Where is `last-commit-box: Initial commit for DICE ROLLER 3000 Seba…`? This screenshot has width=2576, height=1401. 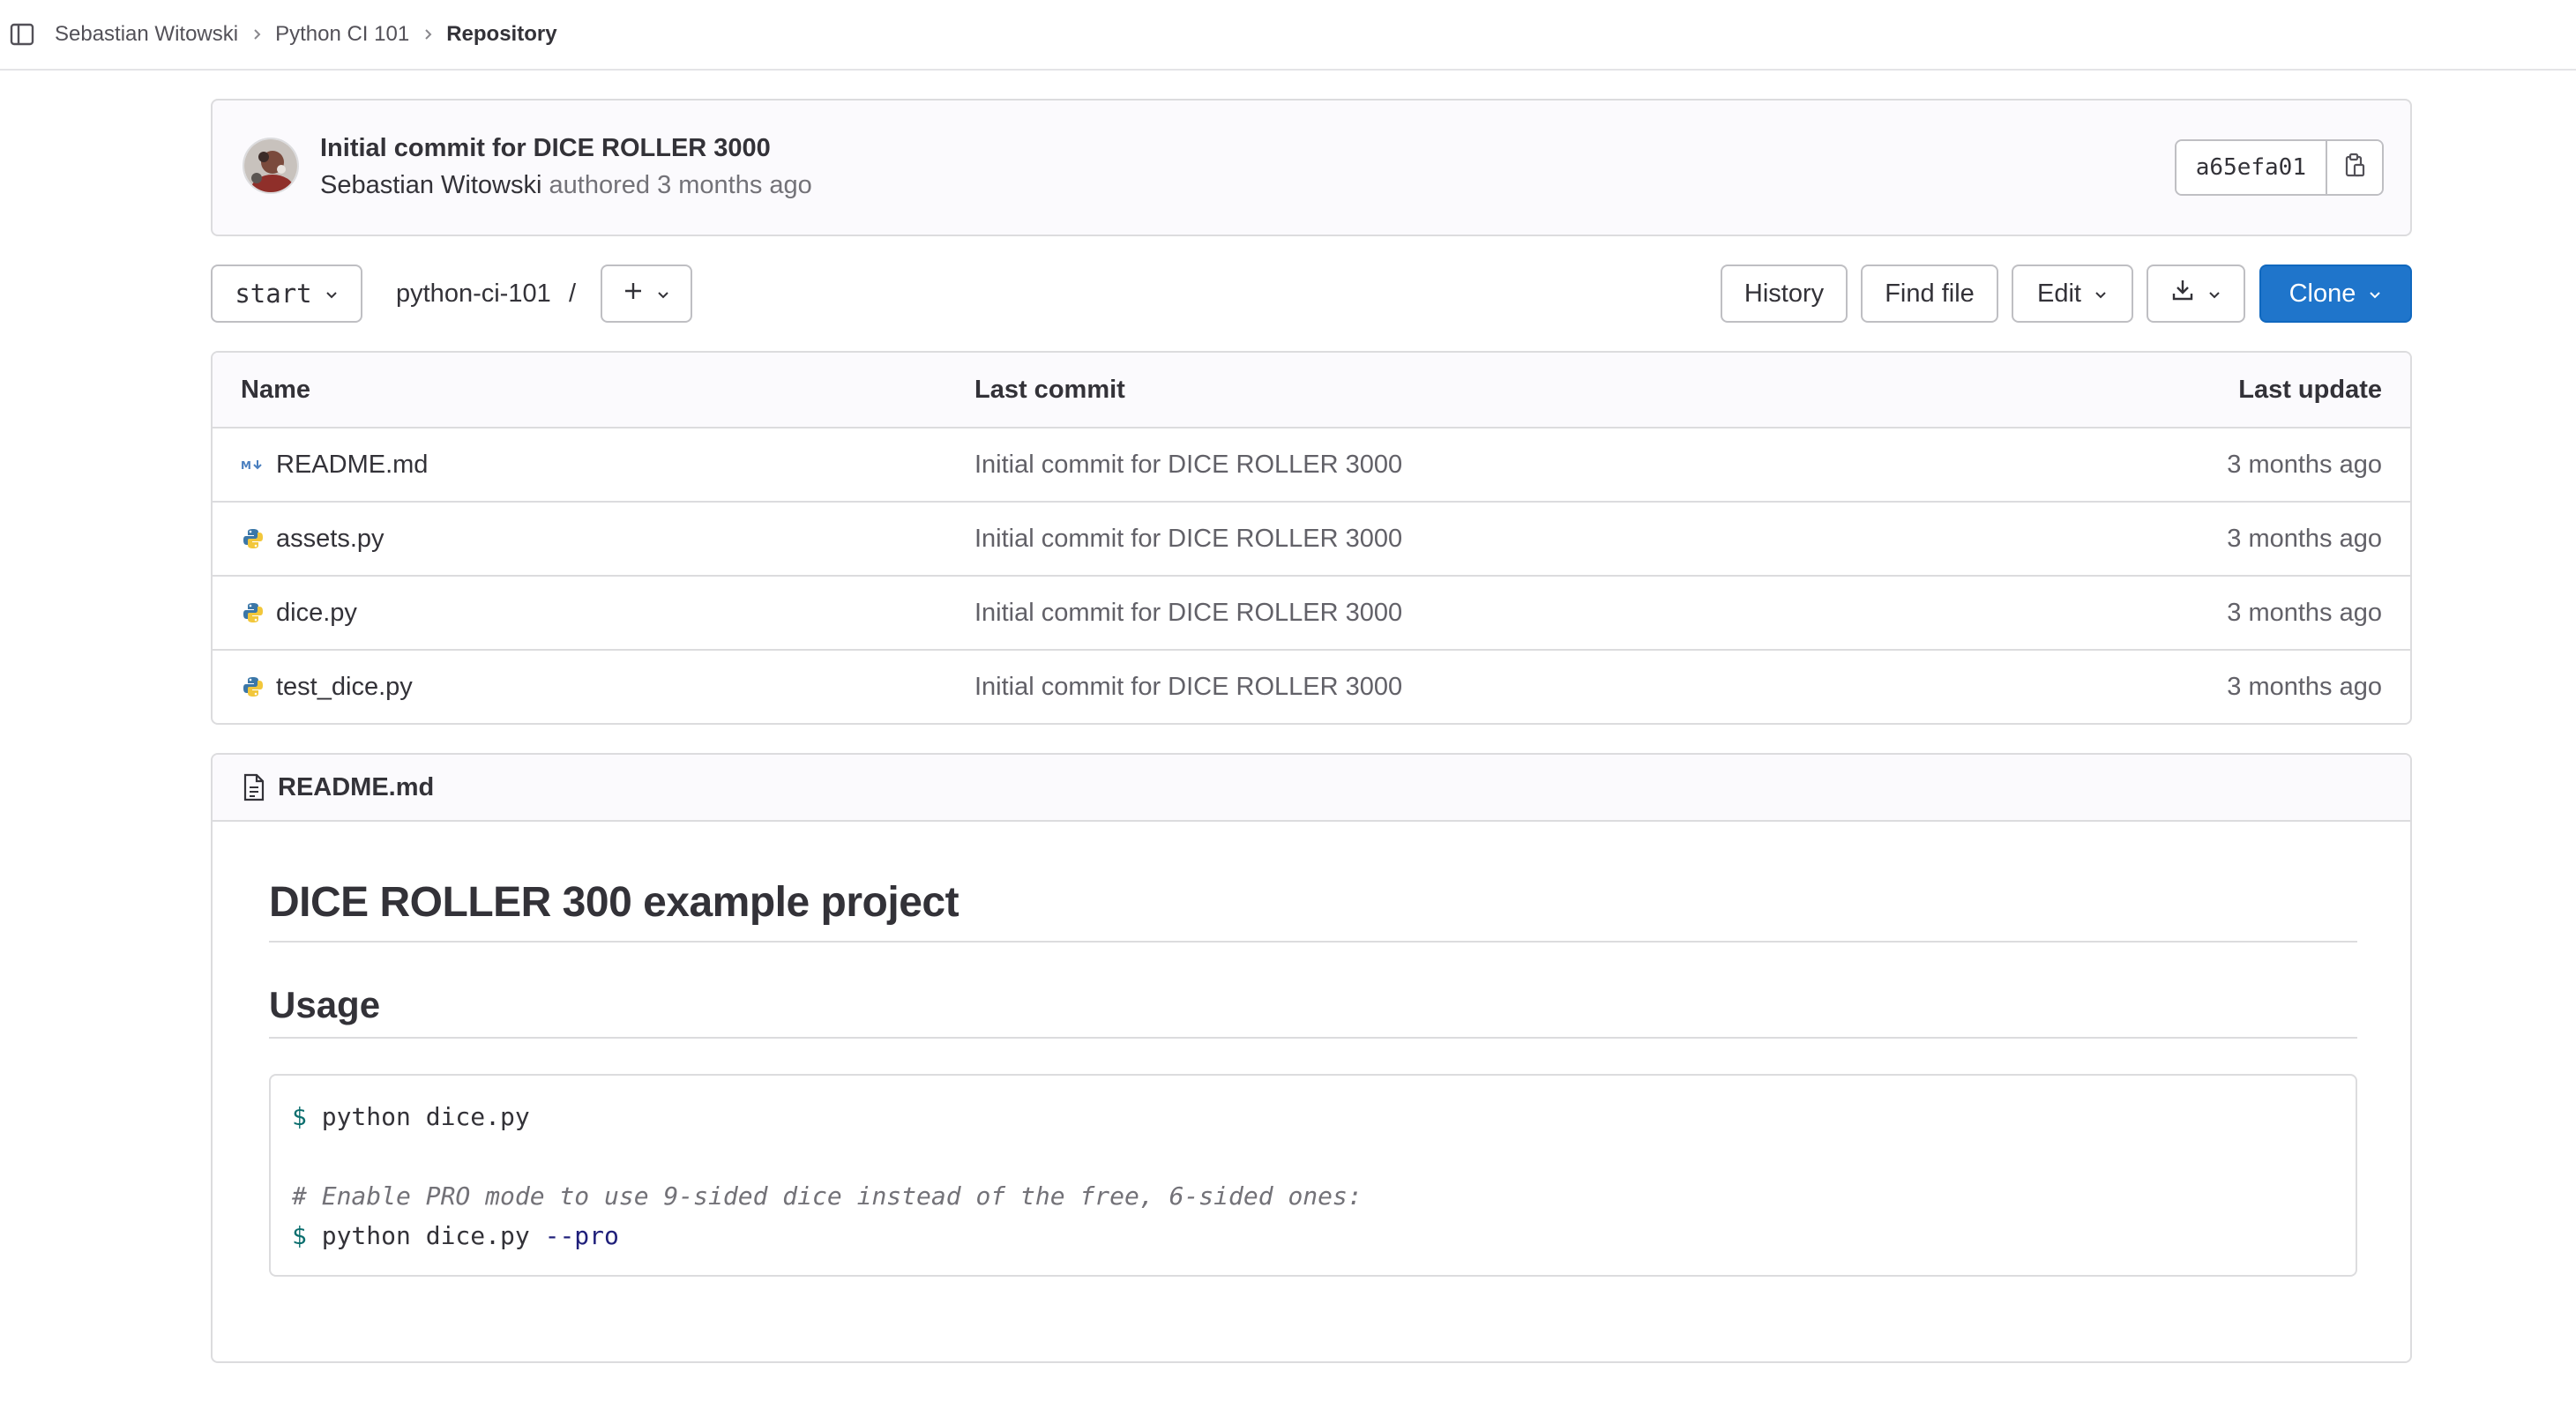 last-commit-box: Initial commit for DICE ROLLER 3000 Seba… is located at coordinates (1311, 167).